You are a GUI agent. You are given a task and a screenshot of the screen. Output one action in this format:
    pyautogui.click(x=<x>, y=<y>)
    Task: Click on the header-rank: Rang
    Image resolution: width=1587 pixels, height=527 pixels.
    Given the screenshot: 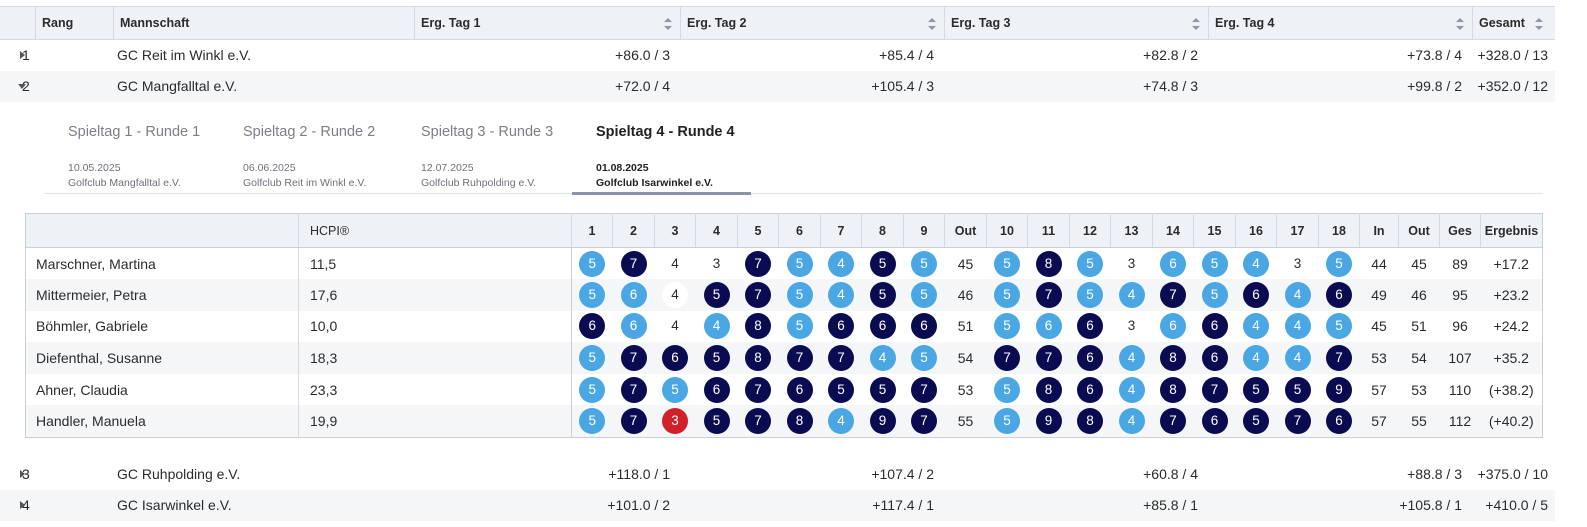 What is the action you would take?
    pyautogui.click(x=74, y=23)
    